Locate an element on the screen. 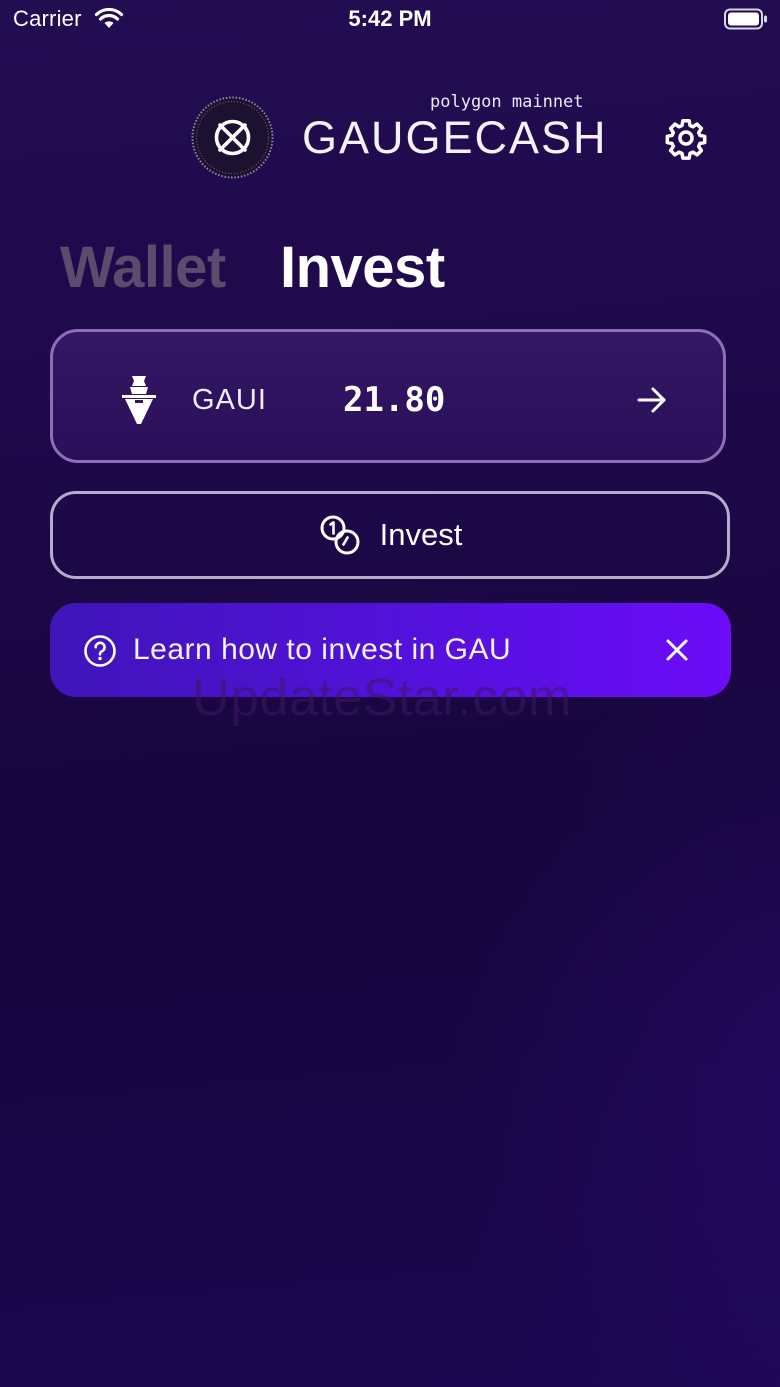 This screenshot has width=780, height=1387. help-circle-icon is located at coordinates (100, 651).